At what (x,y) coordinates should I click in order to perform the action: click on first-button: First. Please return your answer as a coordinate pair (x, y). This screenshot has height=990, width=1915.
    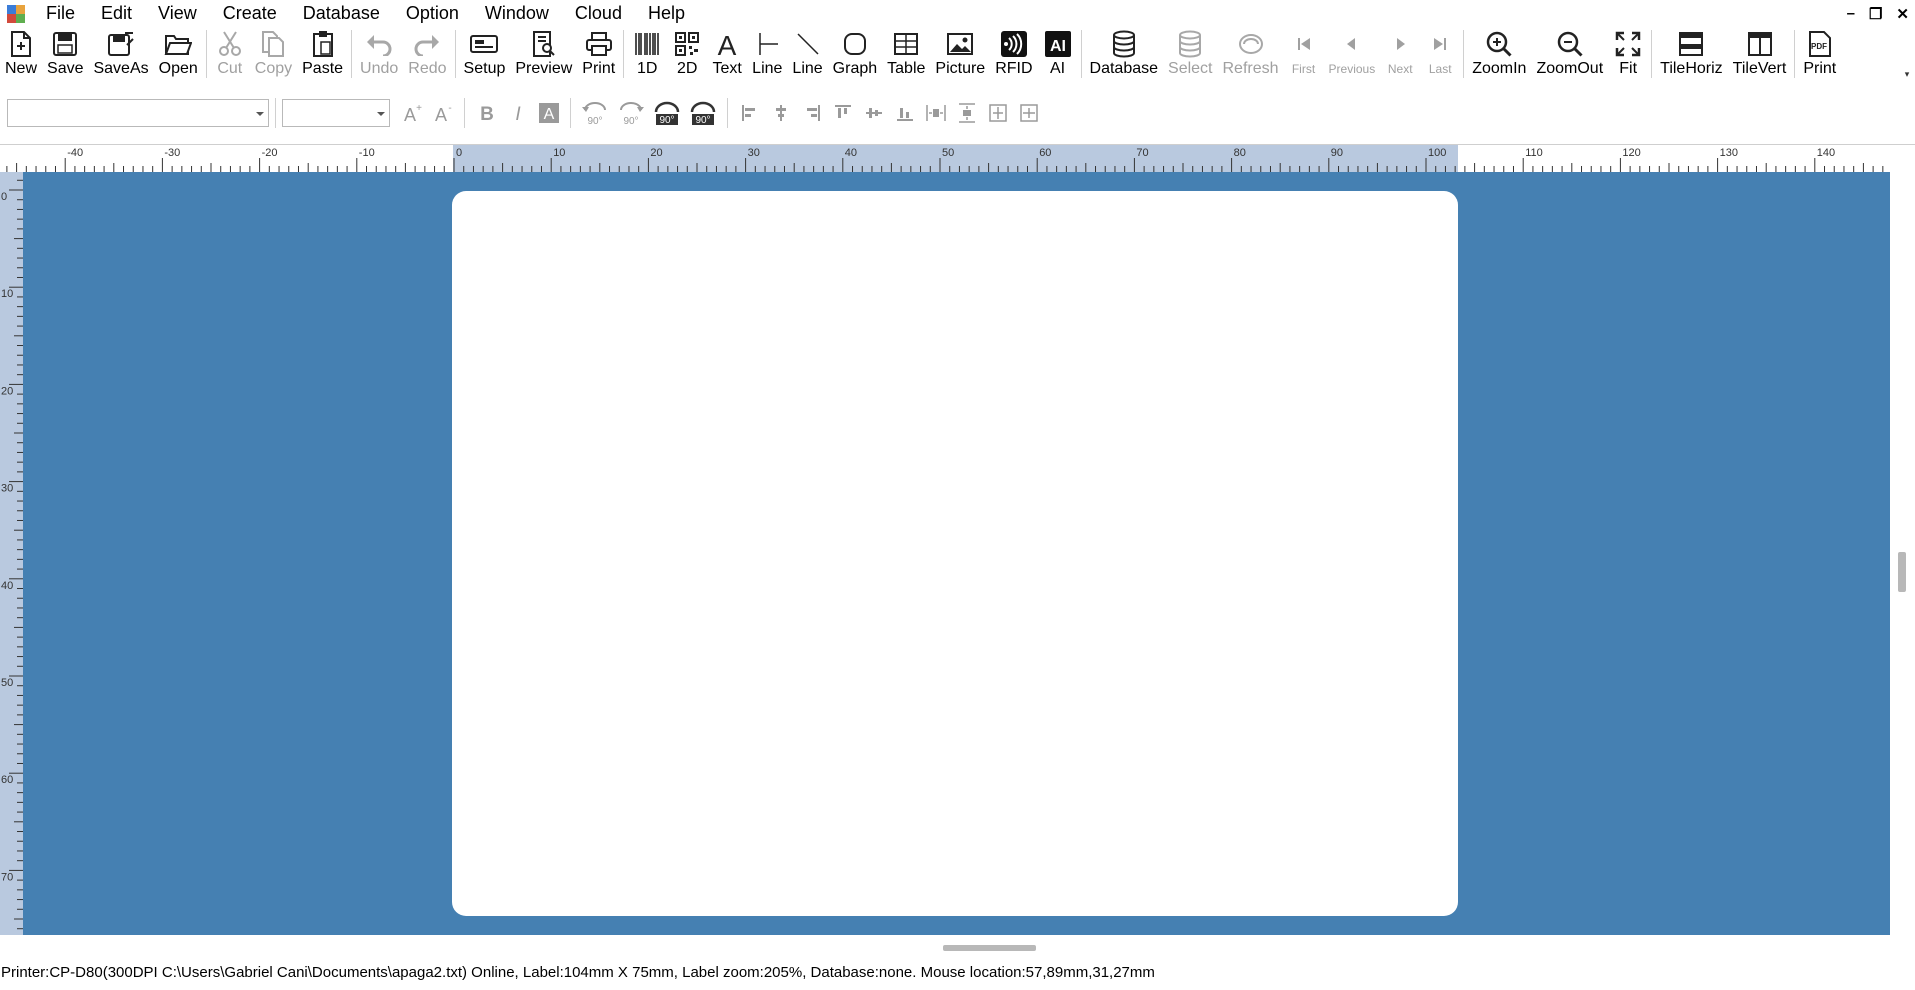
    Looking at the image, I should click on (1304, 53).